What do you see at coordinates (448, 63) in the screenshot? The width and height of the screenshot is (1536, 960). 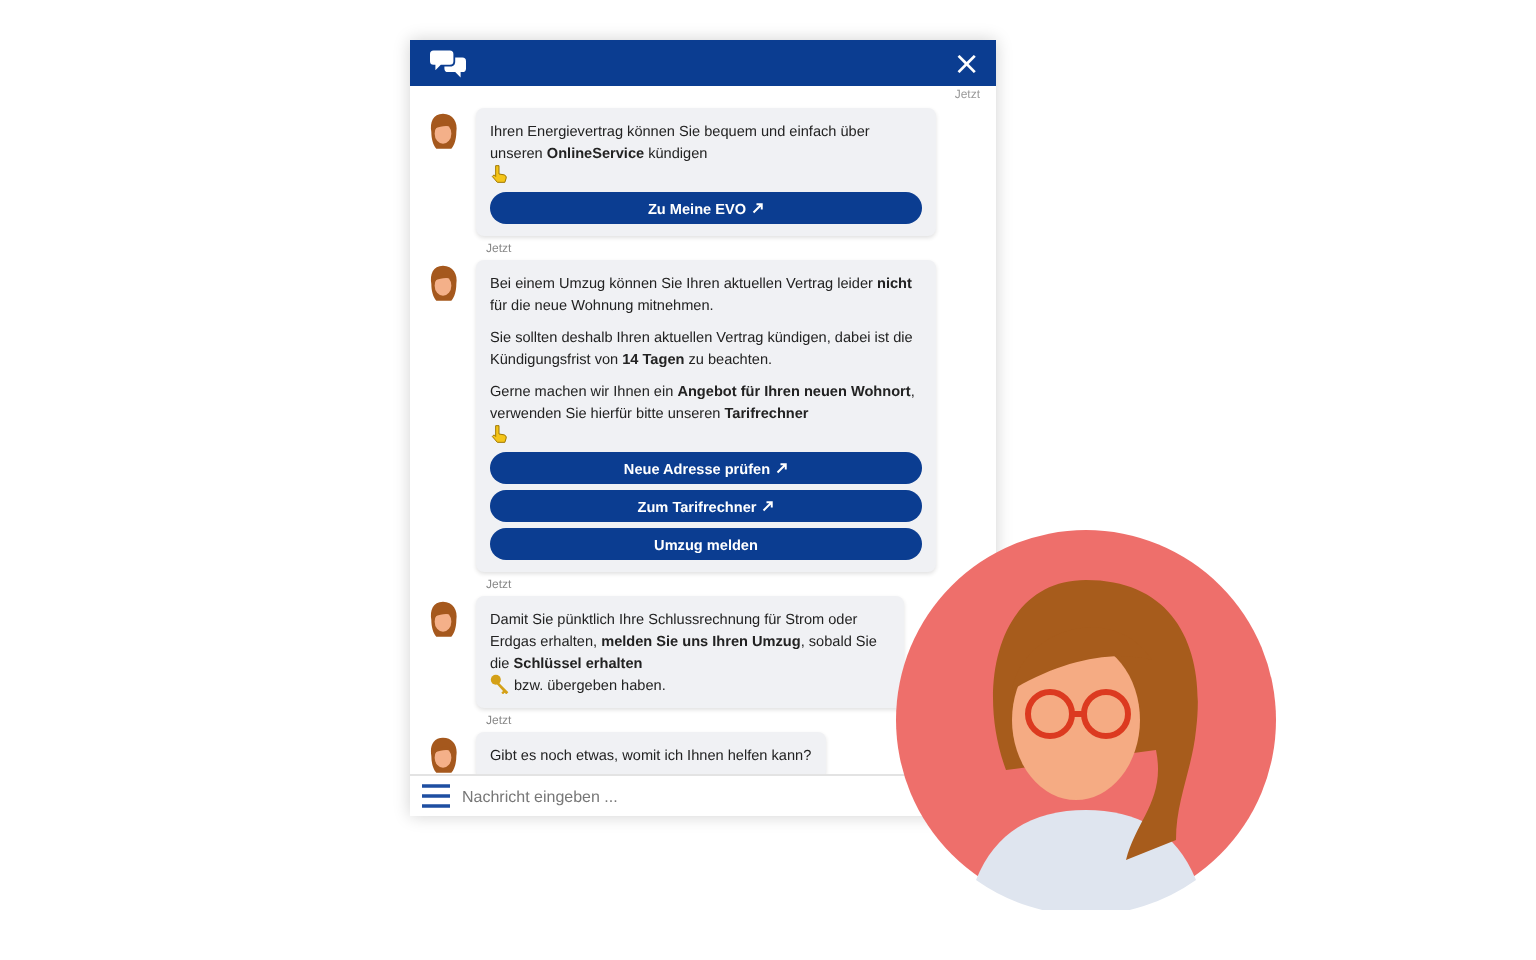 I see `chat-bubbles-icon` at bounding box center [448, 63].